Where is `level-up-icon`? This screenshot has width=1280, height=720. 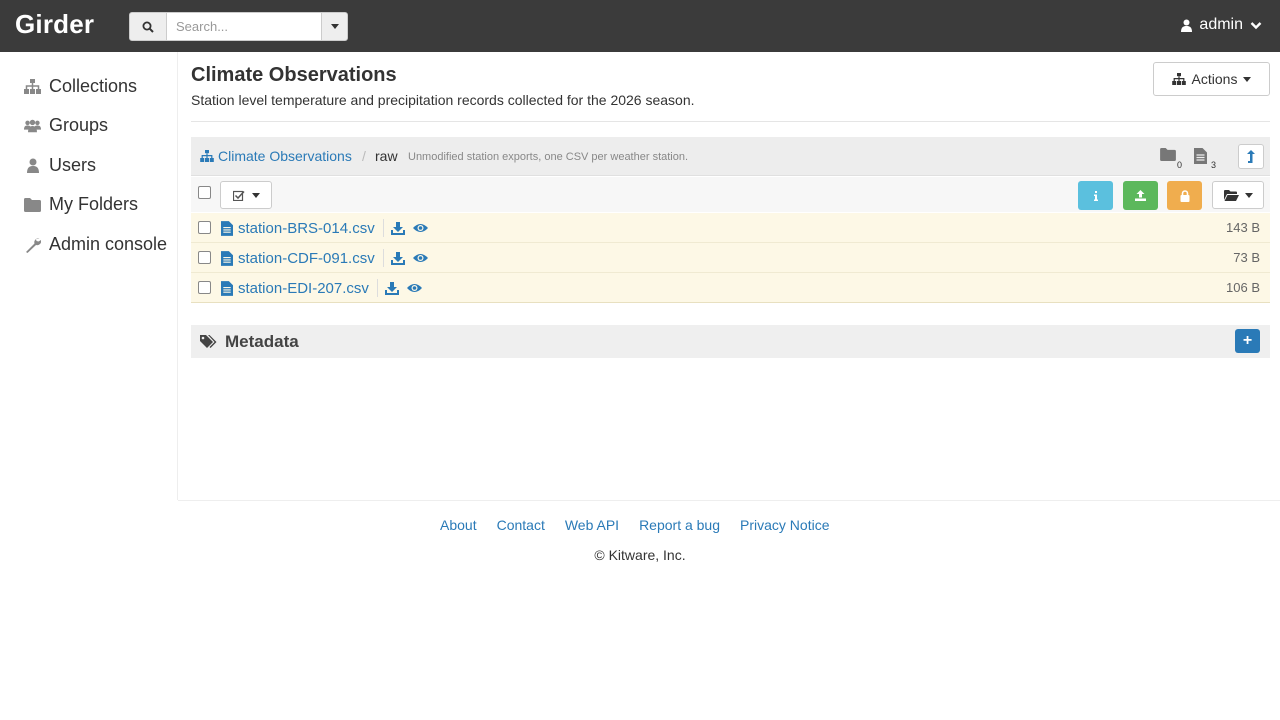 level-up-icon is located at coordinates (1251, 156).